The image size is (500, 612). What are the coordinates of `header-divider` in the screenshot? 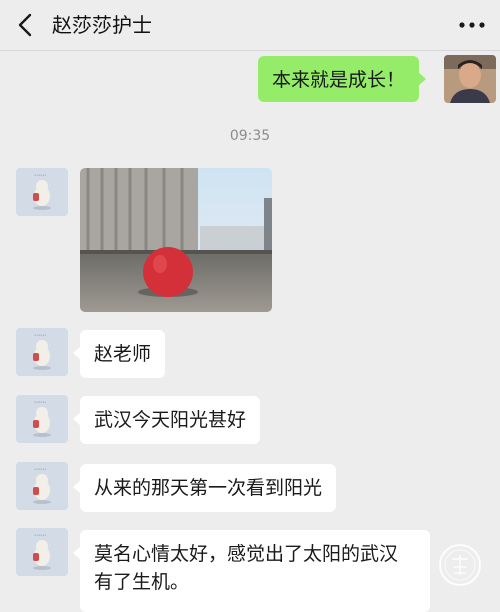 It's located at (250, 50).